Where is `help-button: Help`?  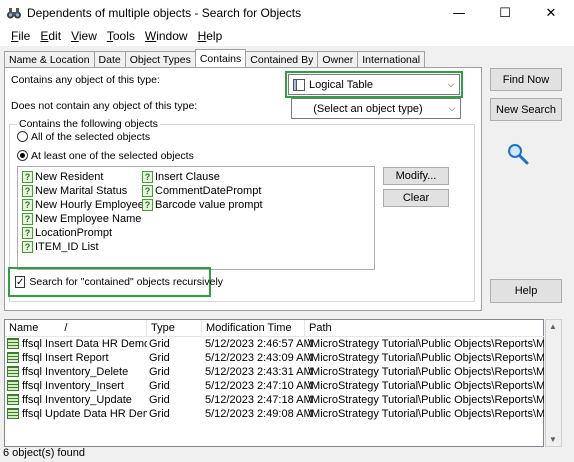
help-button: Help is located at coordinates (526, 291).